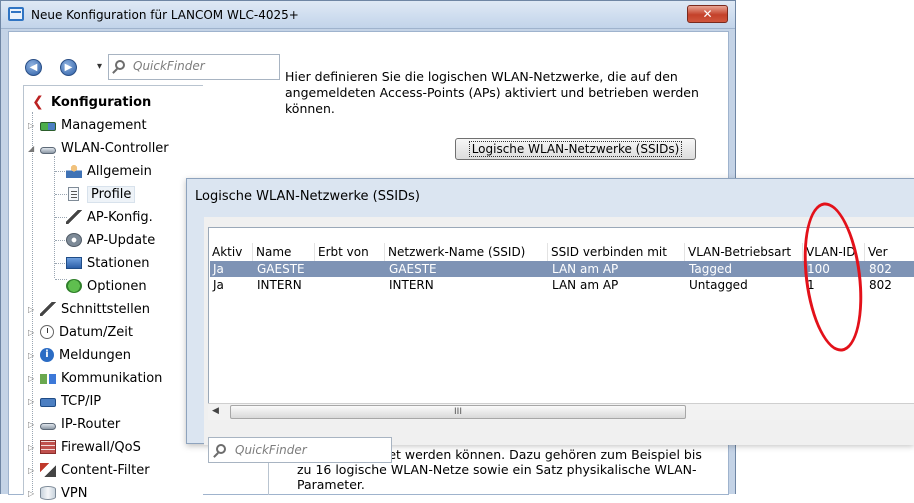 The width and height of the screenshot is (914, 503). I want to click on cell-ssid: GAESTE, so click(413, 269).